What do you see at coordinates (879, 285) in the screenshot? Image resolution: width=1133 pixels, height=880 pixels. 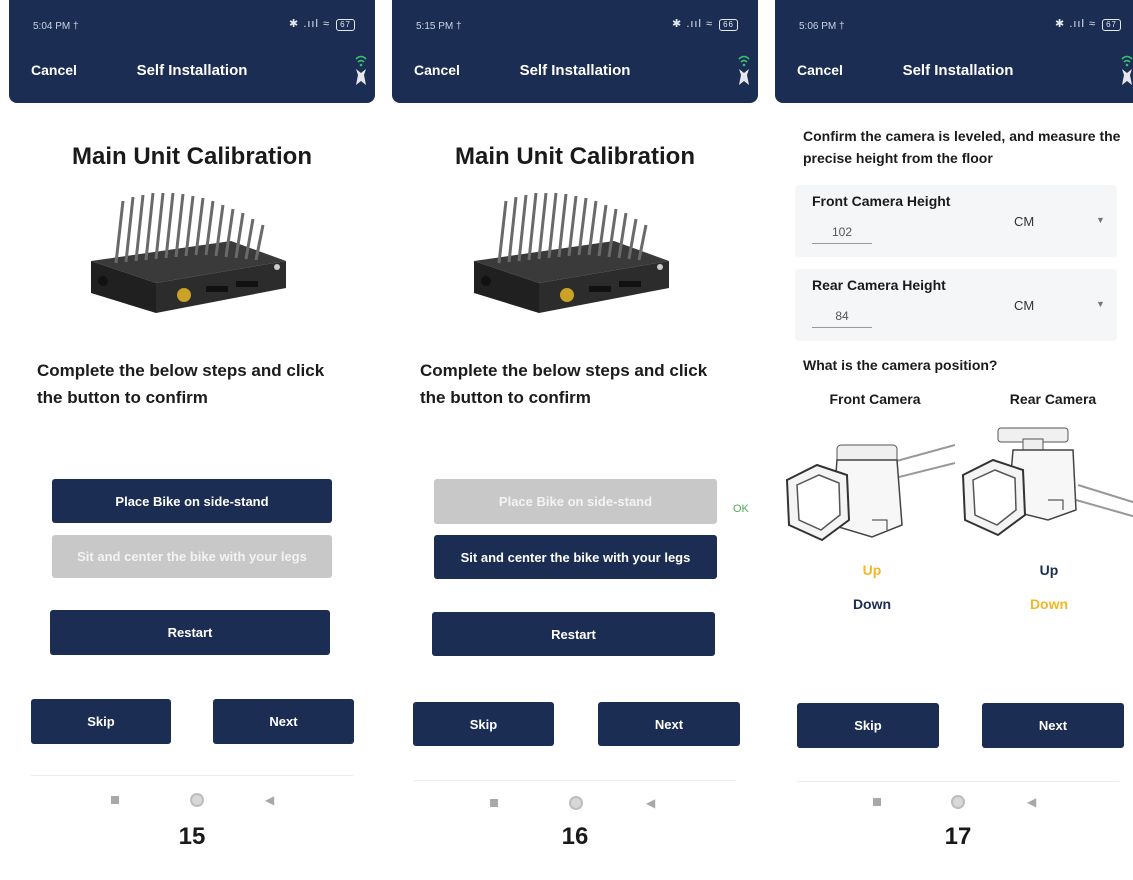 I see `rear-height-label: Rear Camera Height` at bounding box center [879, 285].